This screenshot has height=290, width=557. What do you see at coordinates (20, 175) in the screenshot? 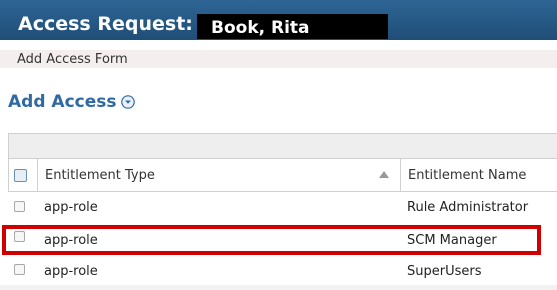
I see `select-all-checkbox` at bounding box center [20, 175].